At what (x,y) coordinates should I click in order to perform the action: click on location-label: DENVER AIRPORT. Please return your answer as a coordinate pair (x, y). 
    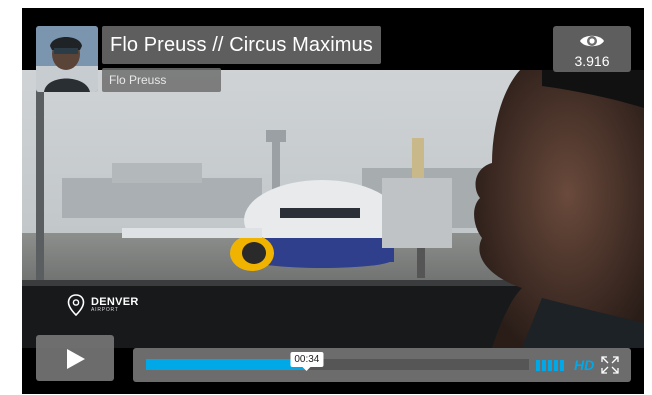
    Looking at the image, I should click on (103, 305).